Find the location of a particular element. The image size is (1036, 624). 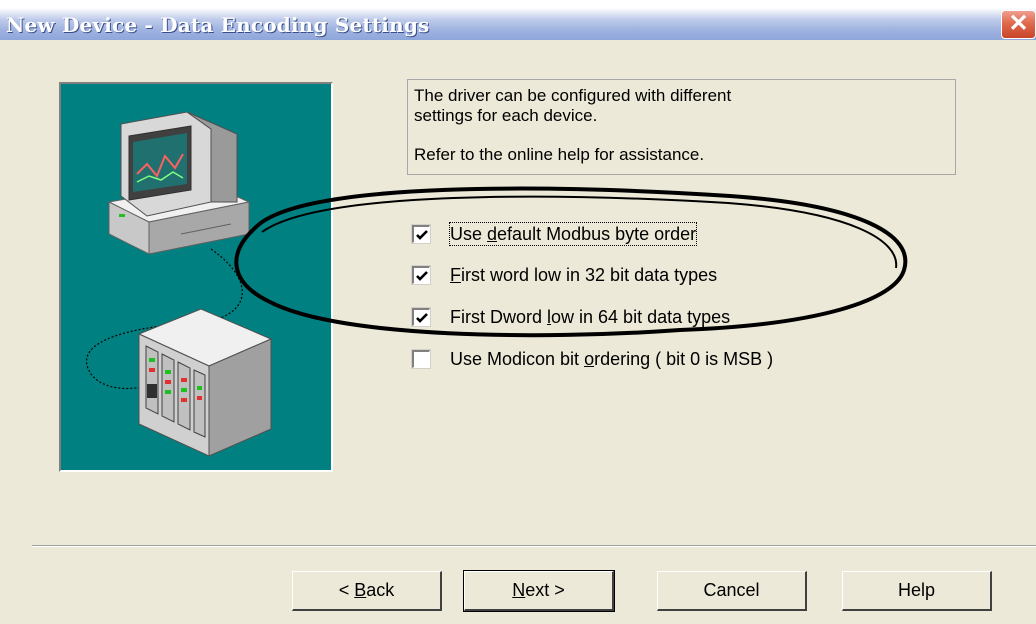

title-bar: New Device - Data Encoding Settings ✕ is located at coordinates (518, 20).